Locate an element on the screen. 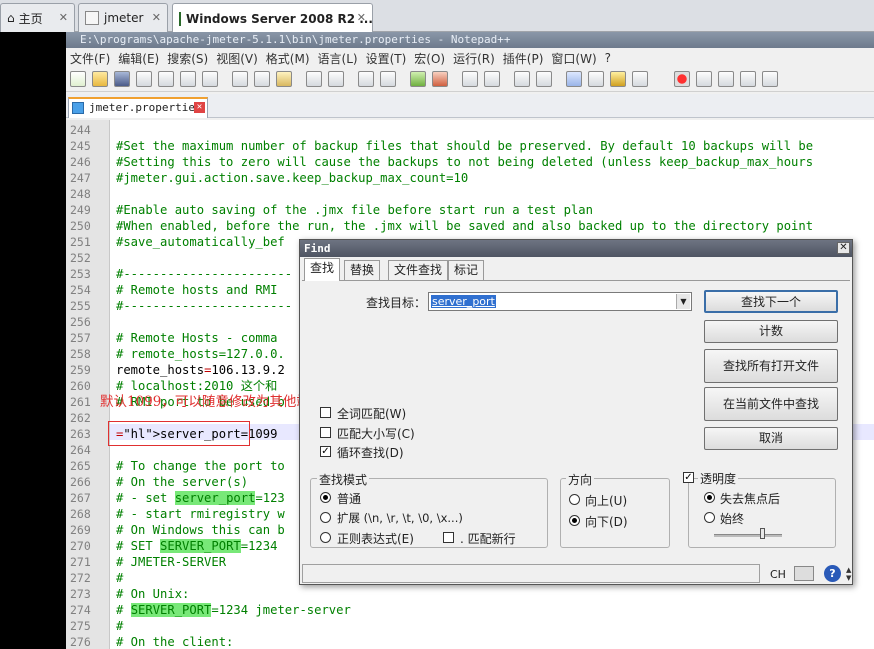  code-line: # Remote Hosts - comma is located at coordinates (197, 338).